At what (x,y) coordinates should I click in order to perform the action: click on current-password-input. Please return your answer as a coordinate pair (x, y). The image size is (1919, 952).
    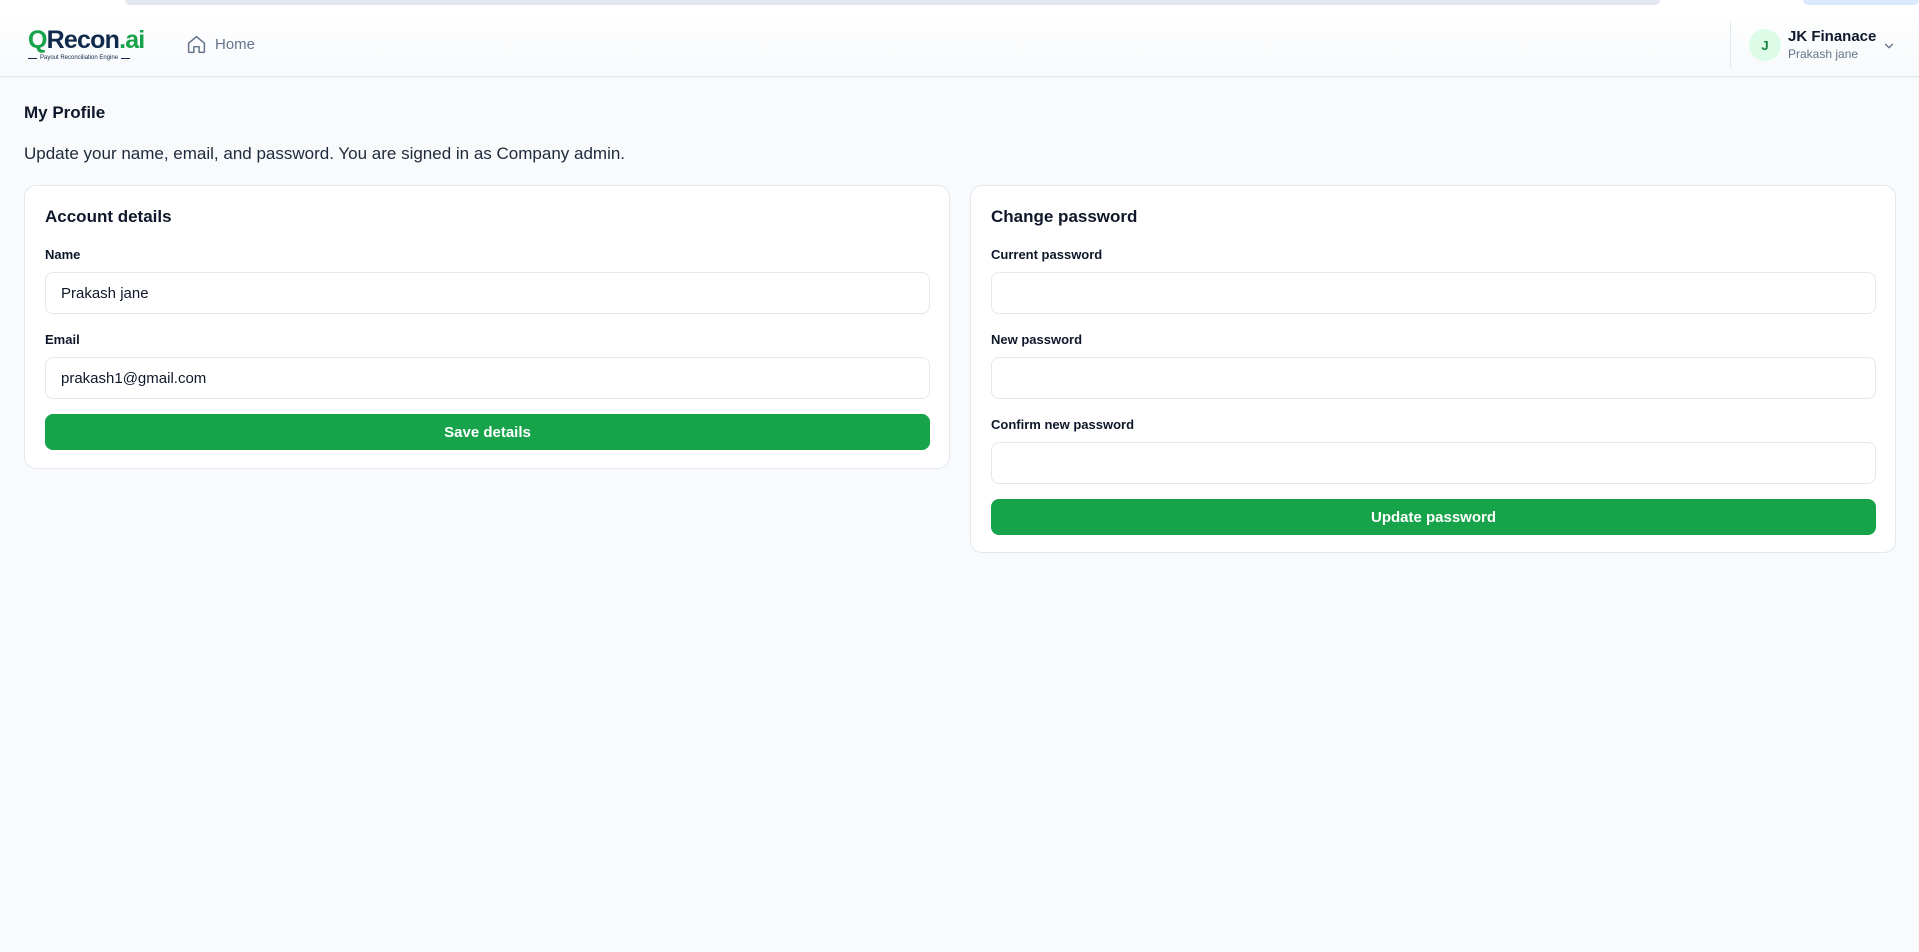
    Looking at the image, I should click on (1433, 293).